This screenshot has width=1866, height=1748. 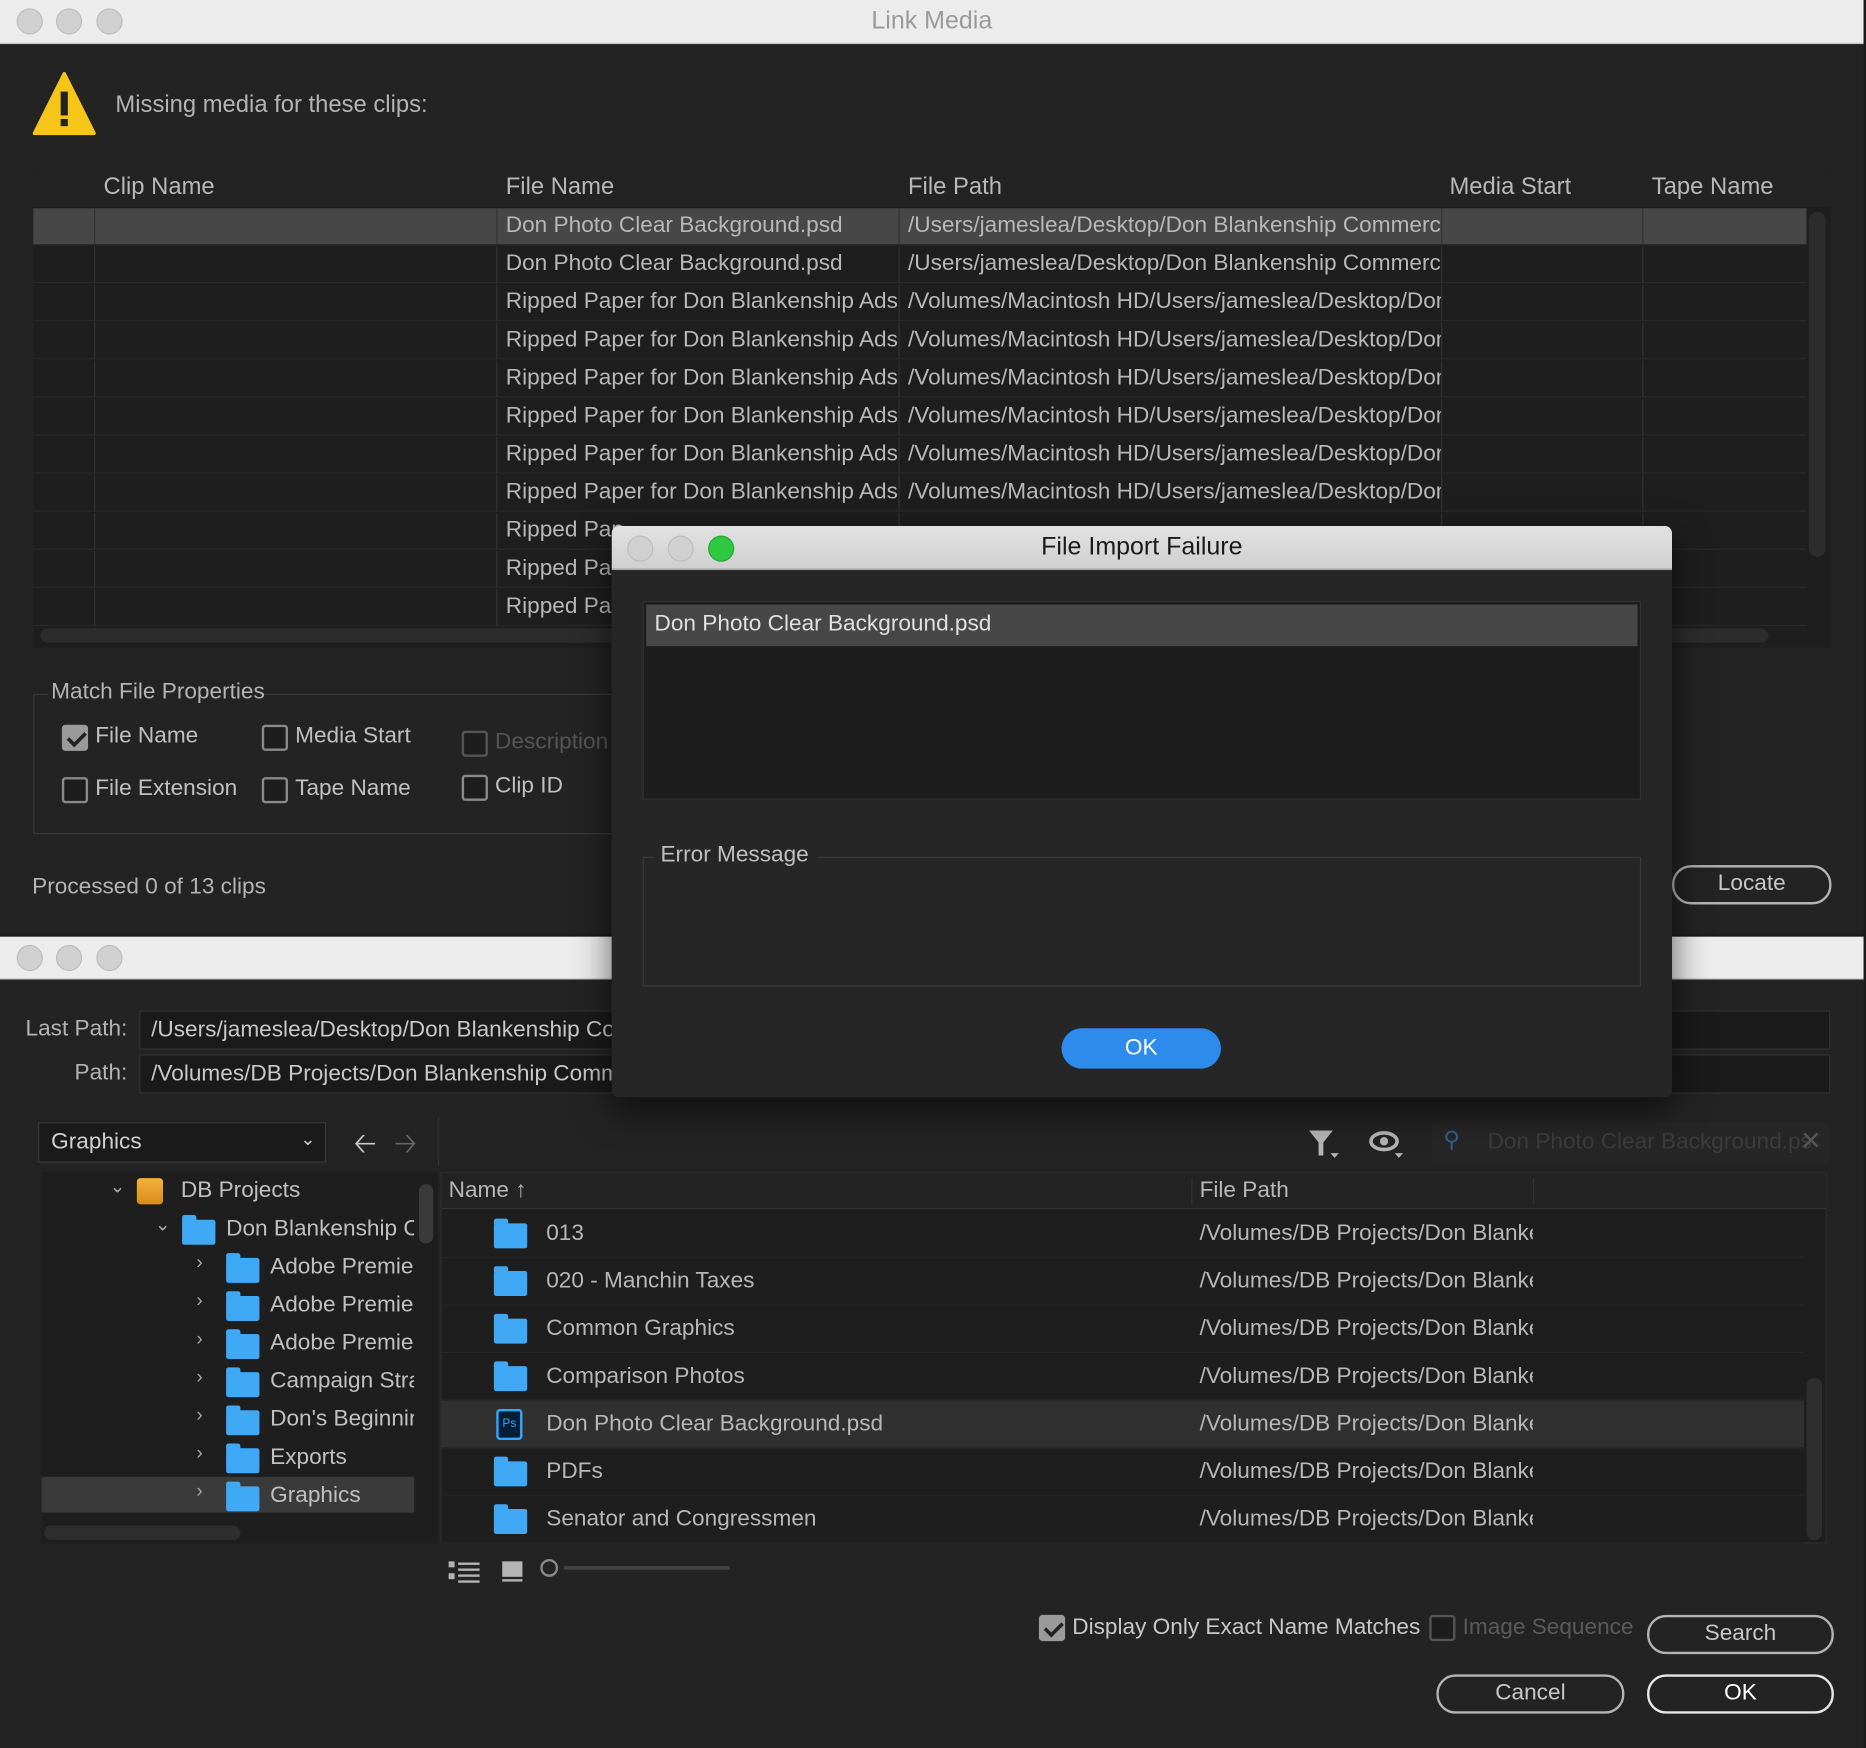 I want to click on vertical-scrollbar, so click(x=1817, y=384).